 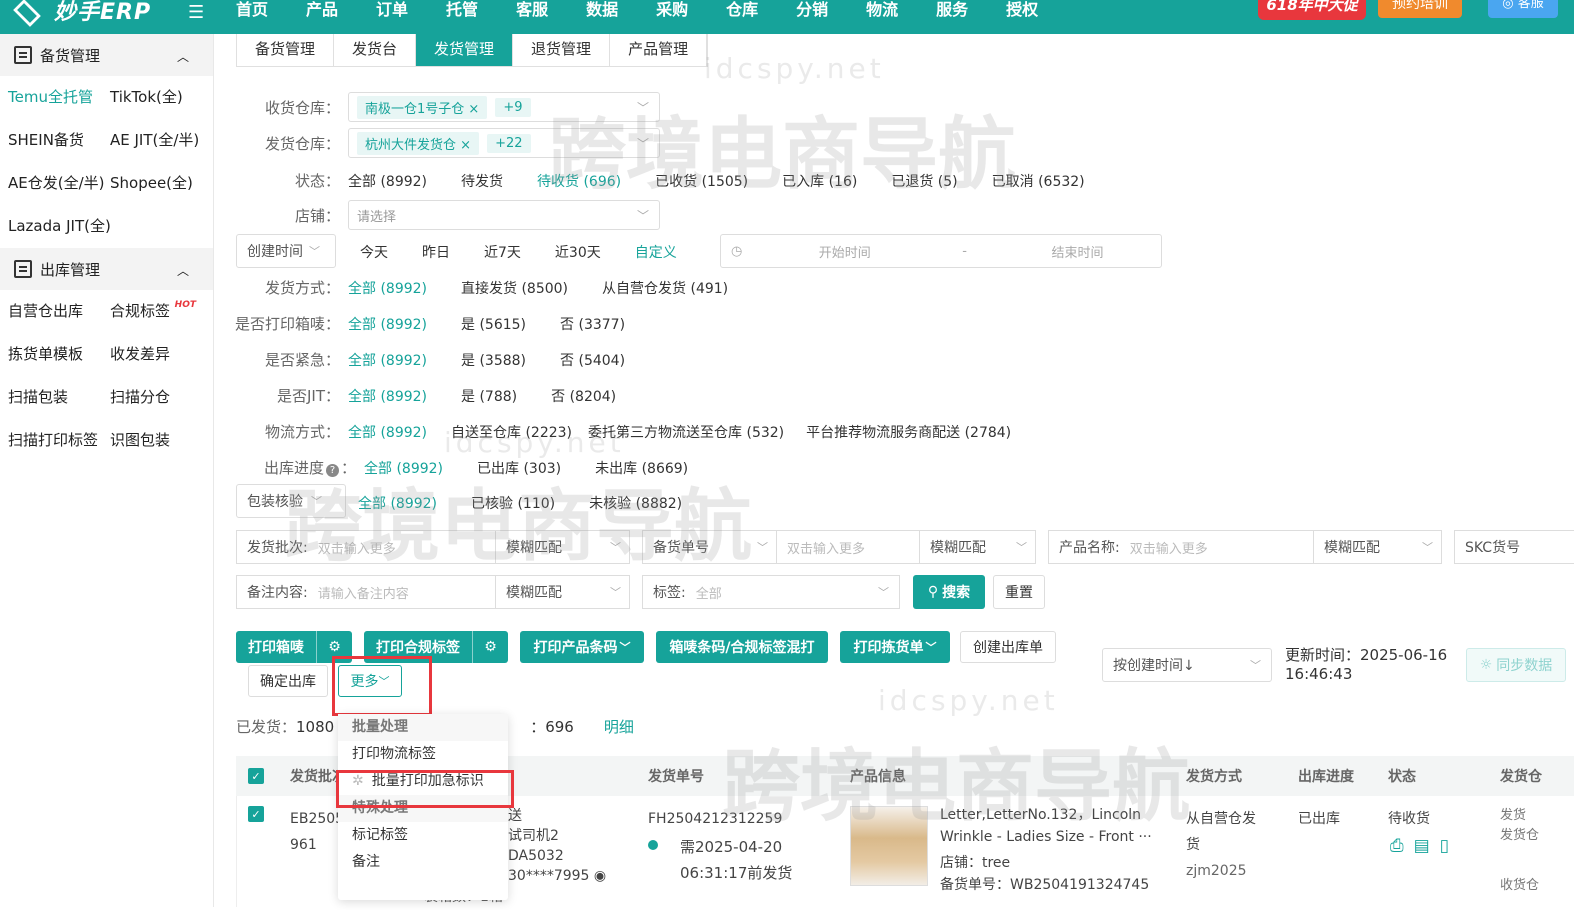 What do you see at coordinates (1077, 251) in the screenshot?
I see `end-date-input: 结束时间` at bounding box center [1077, 251].